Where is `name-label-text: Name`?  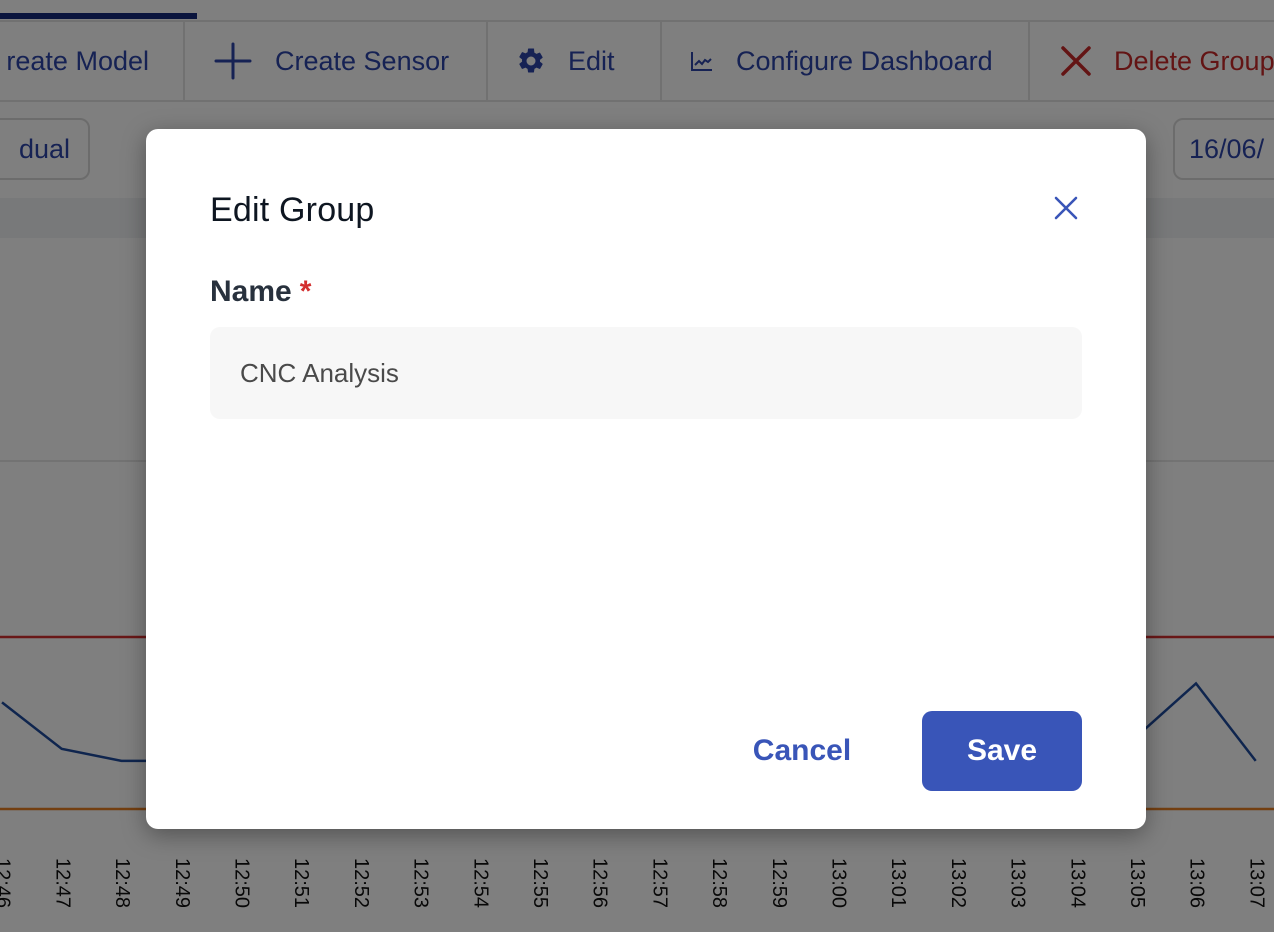 name-label-text: Name is located at coordinates (251, 291).